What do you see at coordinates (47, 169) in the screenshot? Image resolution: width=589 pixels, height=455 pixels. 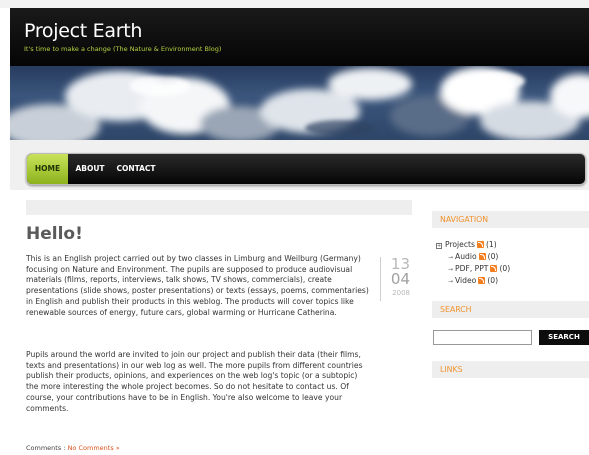 I see `nav-home-link: HOME` at bounding box center [47, 169].